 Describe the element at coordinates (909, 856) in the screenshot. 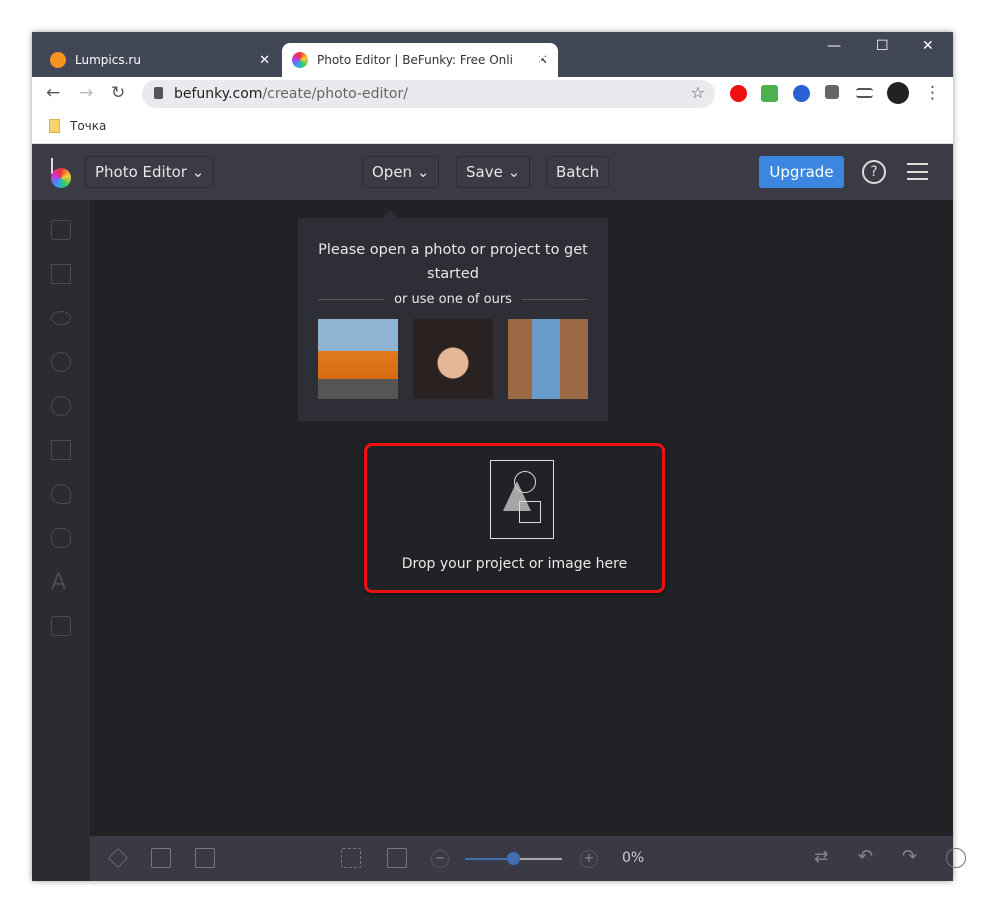

I see `redo-icon: ↷` at that location.